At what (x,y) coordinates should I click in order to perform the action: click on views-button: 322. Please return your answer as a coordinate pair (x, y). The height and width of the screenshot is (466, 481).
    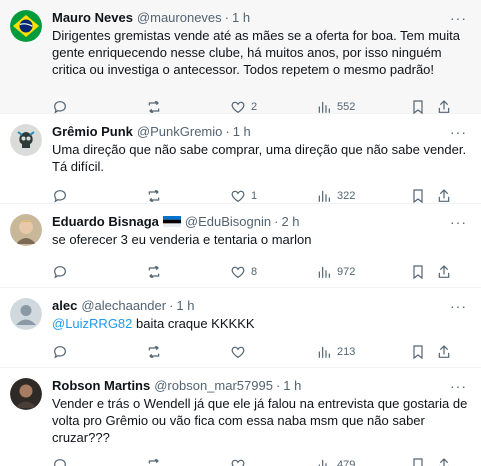
    Looking at the image, I should click on (363, 196).